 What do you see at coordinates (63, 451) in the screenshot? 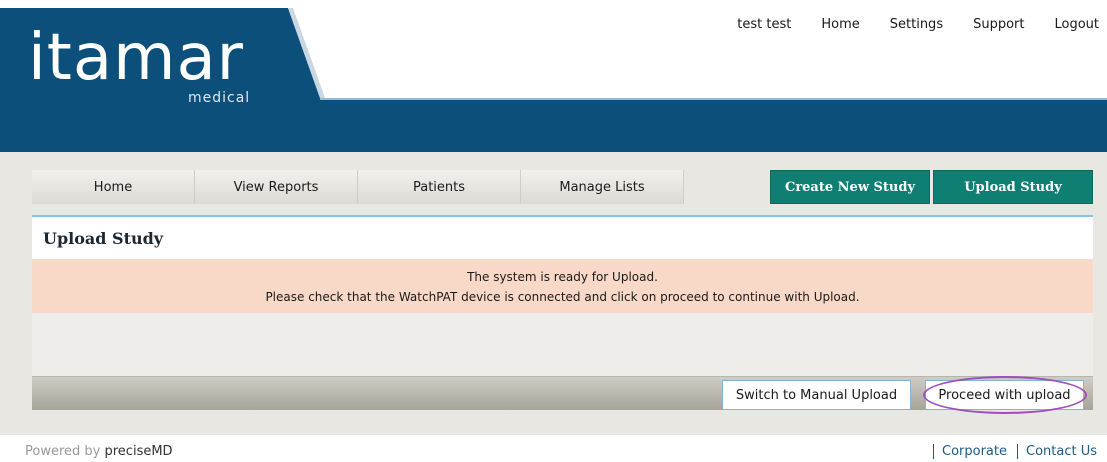
I see `powered-by-prefix: Powered by` at bounding box center [63, 451].